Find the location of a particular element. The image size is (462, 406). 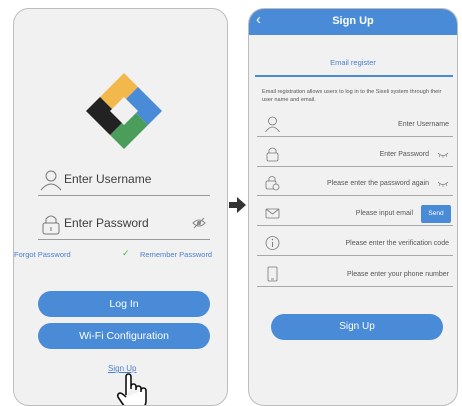

phone-icon is located at coordinates (272, 274).